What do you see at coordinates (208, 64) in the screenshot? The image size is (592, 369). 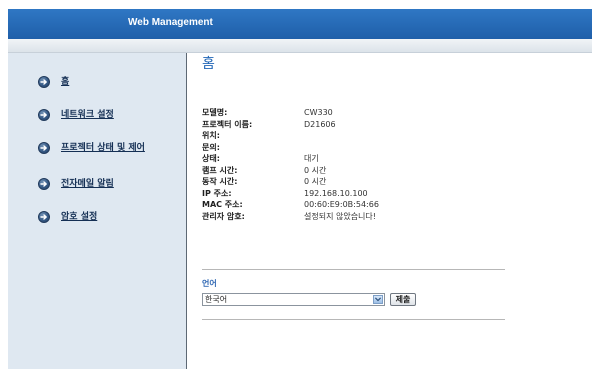 I see `page-title: 홈` at bounding box center [208, 64].